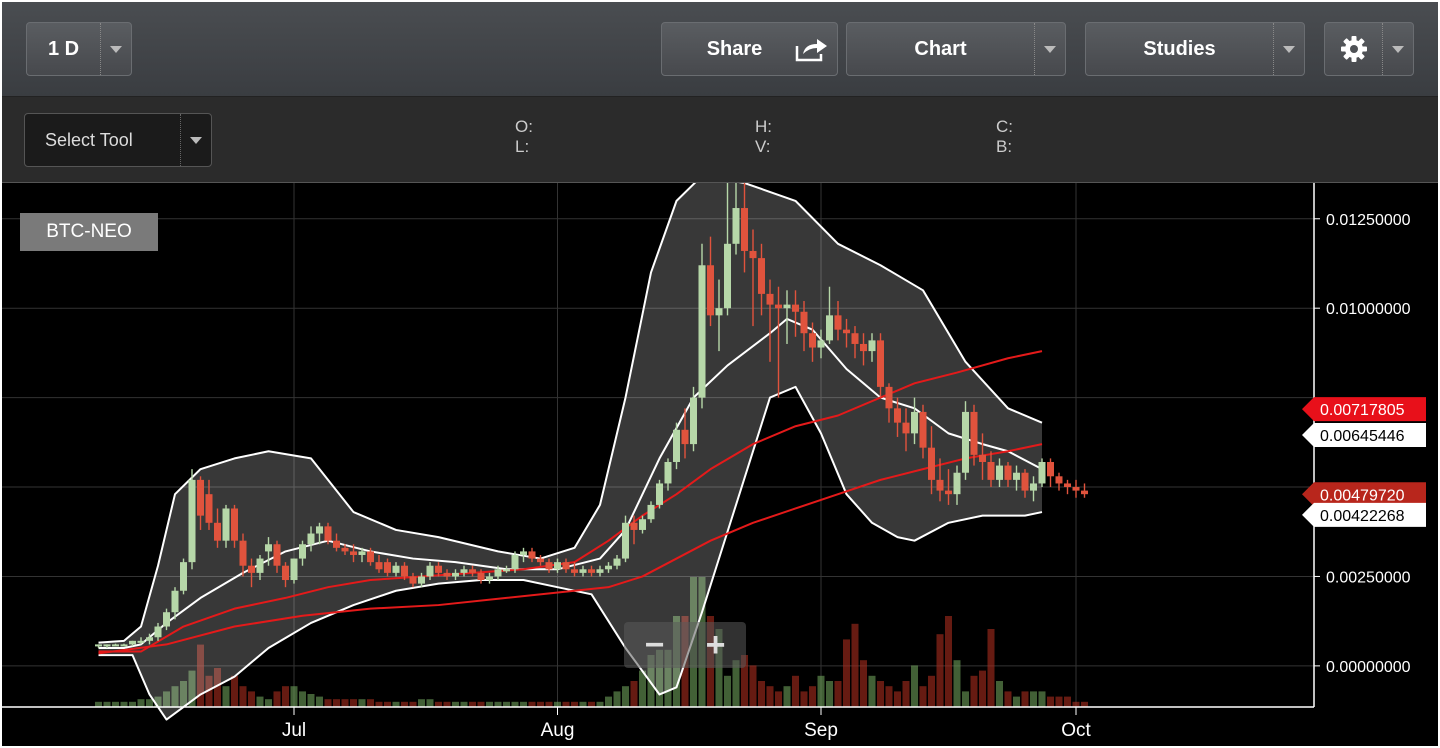  What do you see at coordinates (812, 49) in the screenshot?
I see `share-icon` at bounding box center [812, 49].